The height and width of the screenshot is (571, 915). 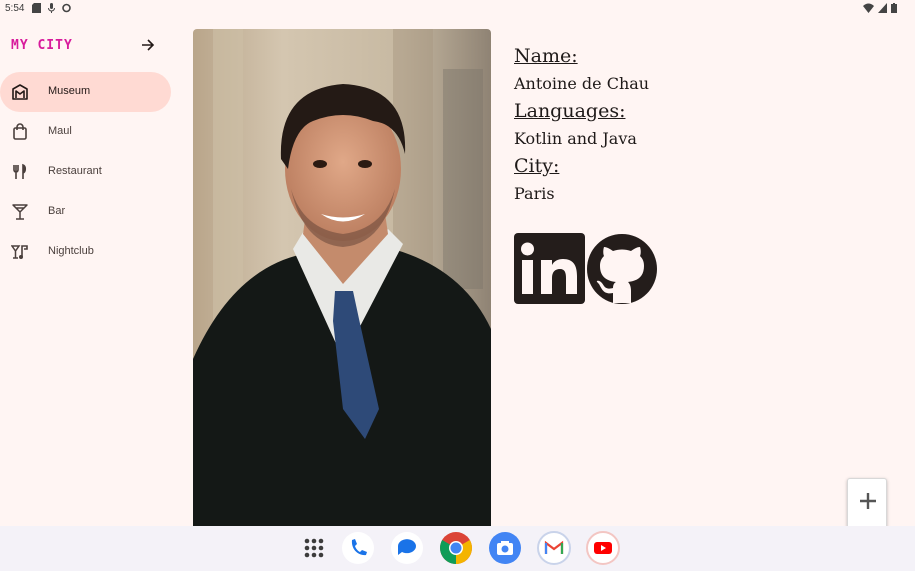 What do you see at coordinates (882, 8) in the screenshot?
I see `signal-icon` at bounding box center [882, 8].